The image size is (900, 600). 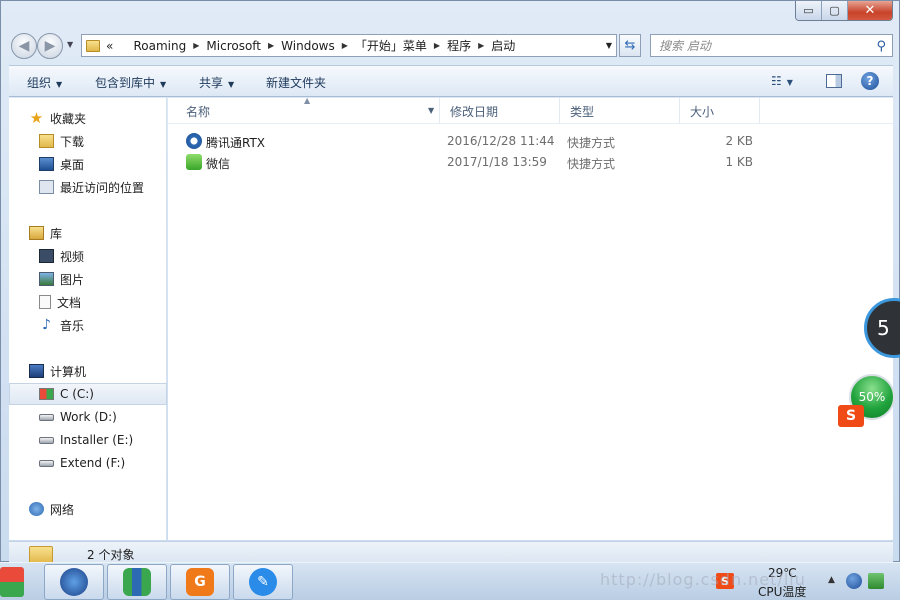 What do you see at coordinates (88, 233) in the screenshot?
I see `nav-libraries: 库` at bounding box center [88, 233].